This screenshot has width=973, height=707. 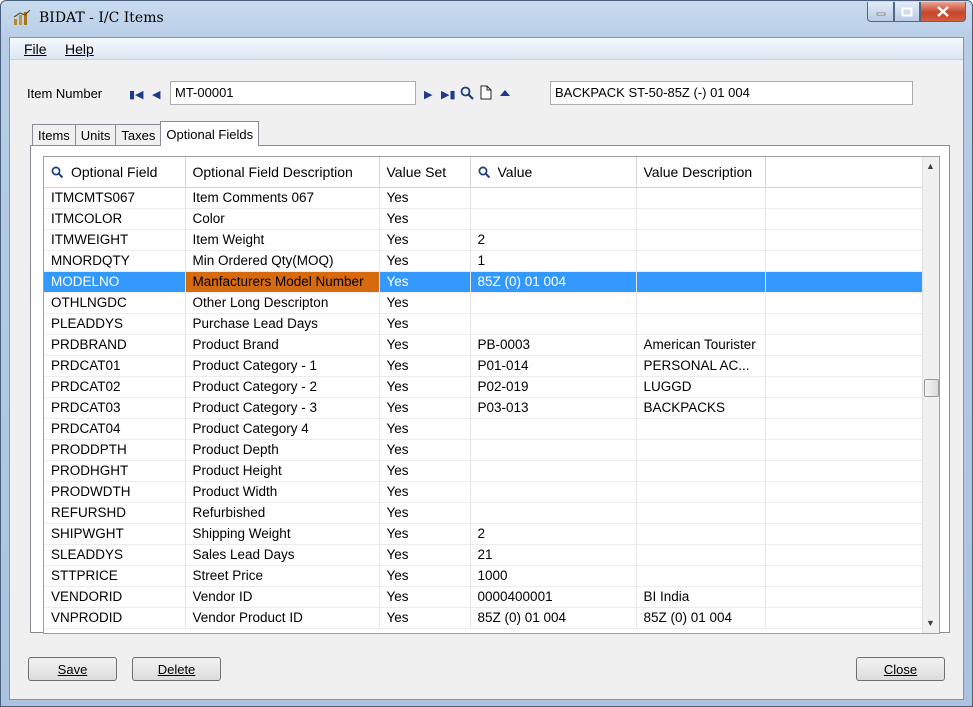 I want to click on table-row: ITMCMTS067 Item Comments 067 Yes, so click(x=484, y=198).